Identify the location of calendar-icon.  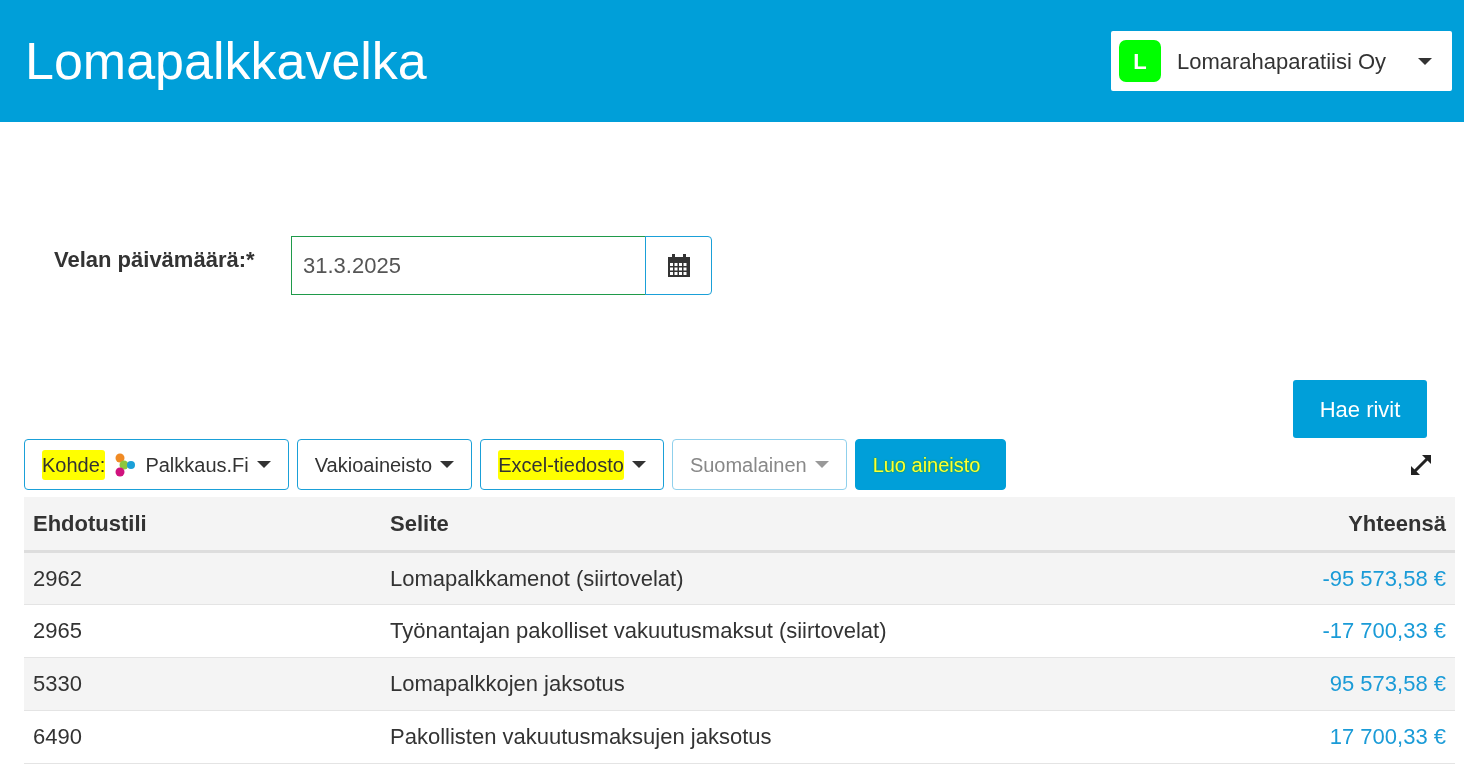
(678, 265).